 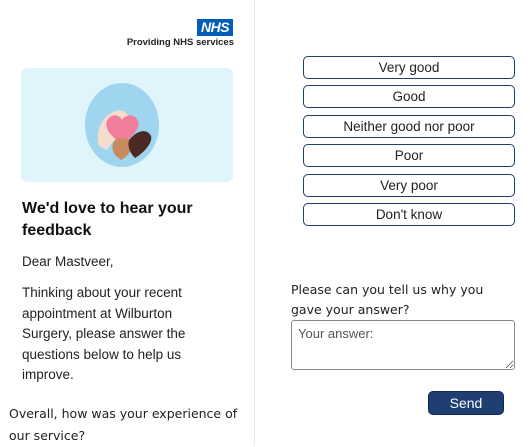 I want to click on option-very-good-button: Very good, so click(x=409, y=67).